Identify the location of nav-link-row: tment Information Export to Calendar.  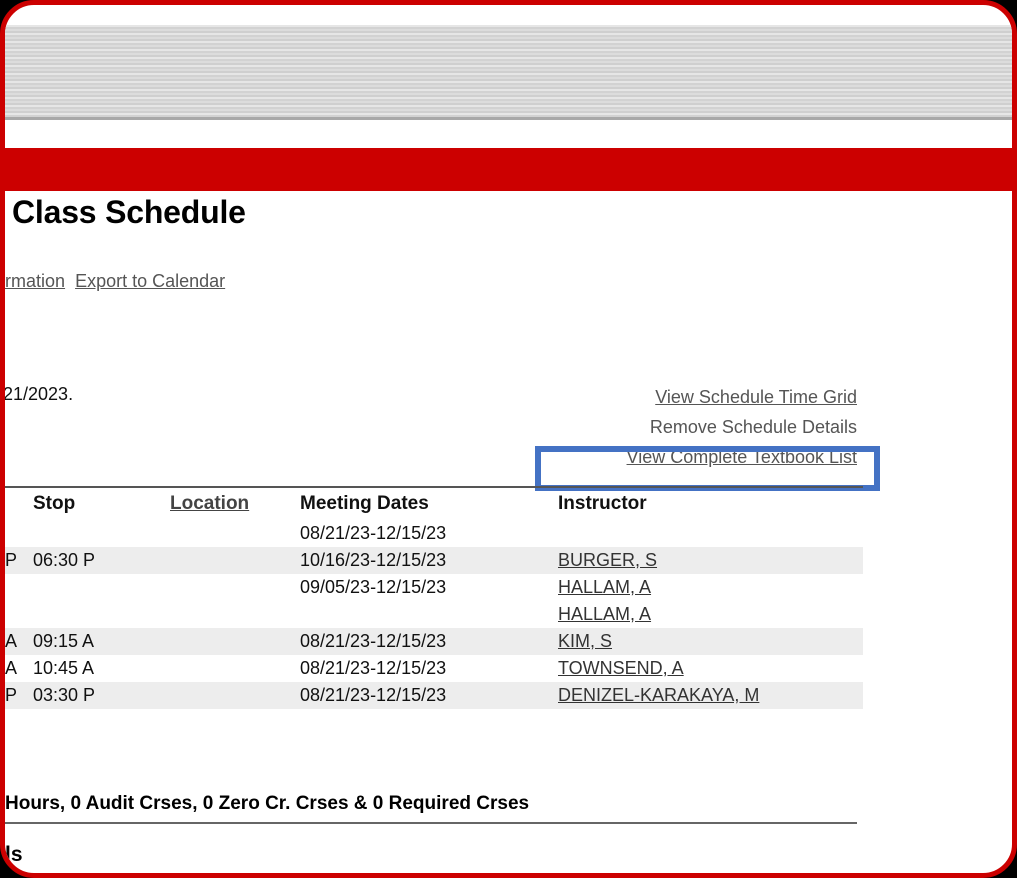
(120, 281).